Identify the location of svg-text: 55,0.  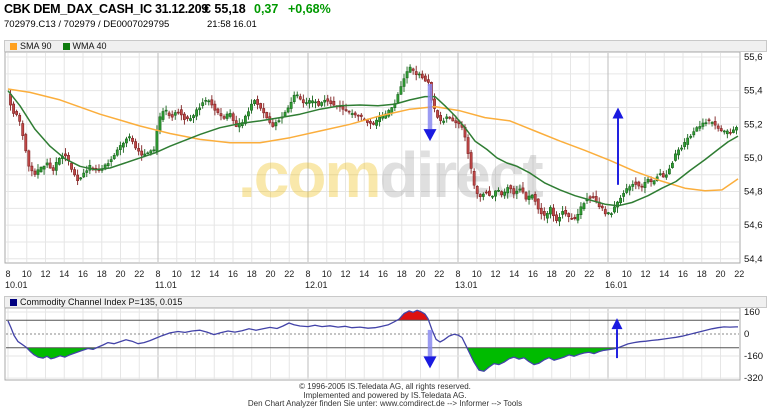
(753, 158).